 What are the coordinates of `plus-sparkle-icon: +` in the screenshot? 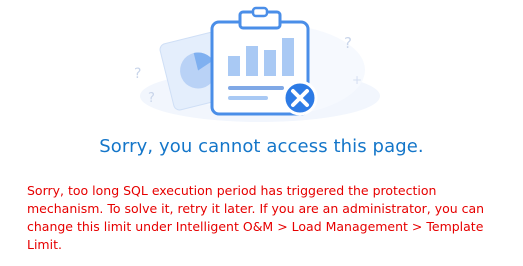 It's located at (357, 80).